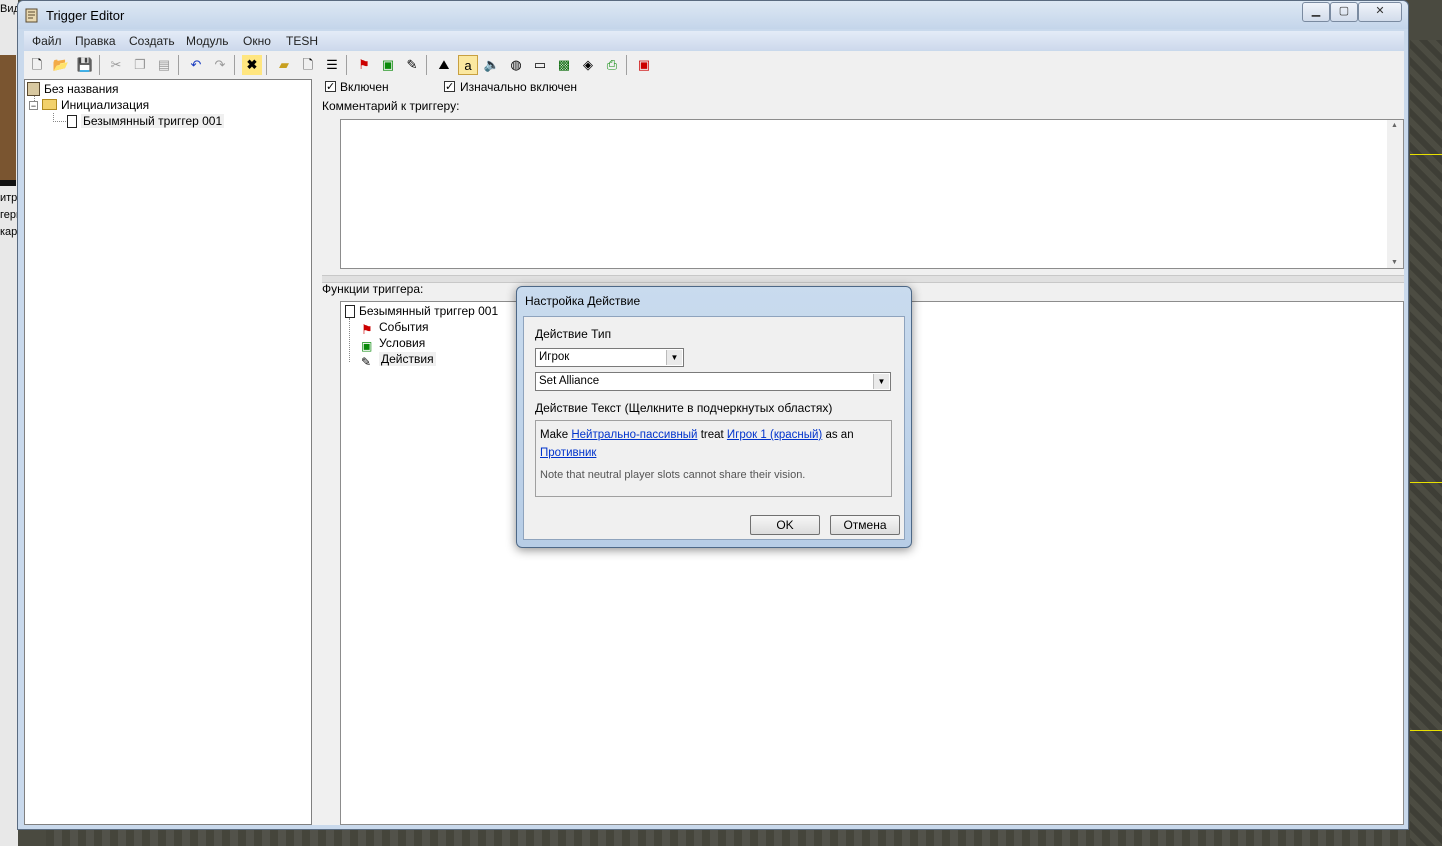  What do you see at coordinates (569, 381) in the screenshot?
I see `action-value: Set Alliance` at bounding box center [569, 381].